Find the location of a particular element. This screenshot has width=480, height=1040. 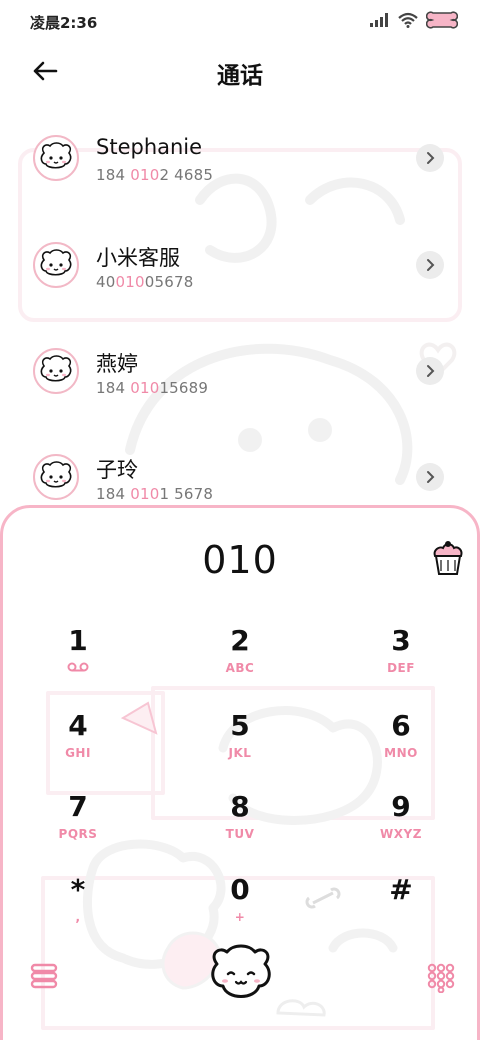

key-digit: 4 is located at coordinates (78, 725).